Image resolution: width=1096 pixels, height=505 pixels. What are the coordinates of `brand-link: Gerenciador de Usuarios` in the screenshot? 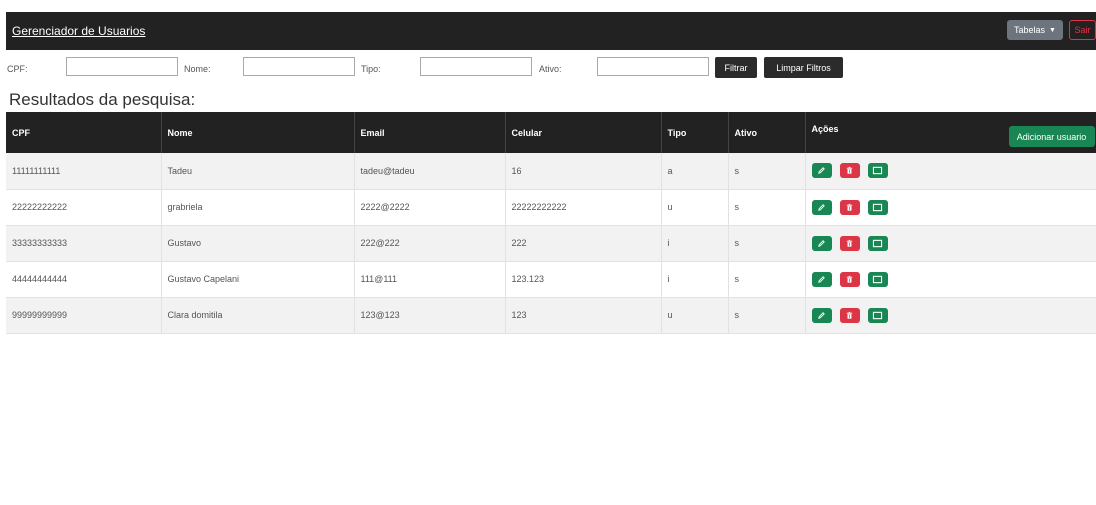 It's located at (78, 31).